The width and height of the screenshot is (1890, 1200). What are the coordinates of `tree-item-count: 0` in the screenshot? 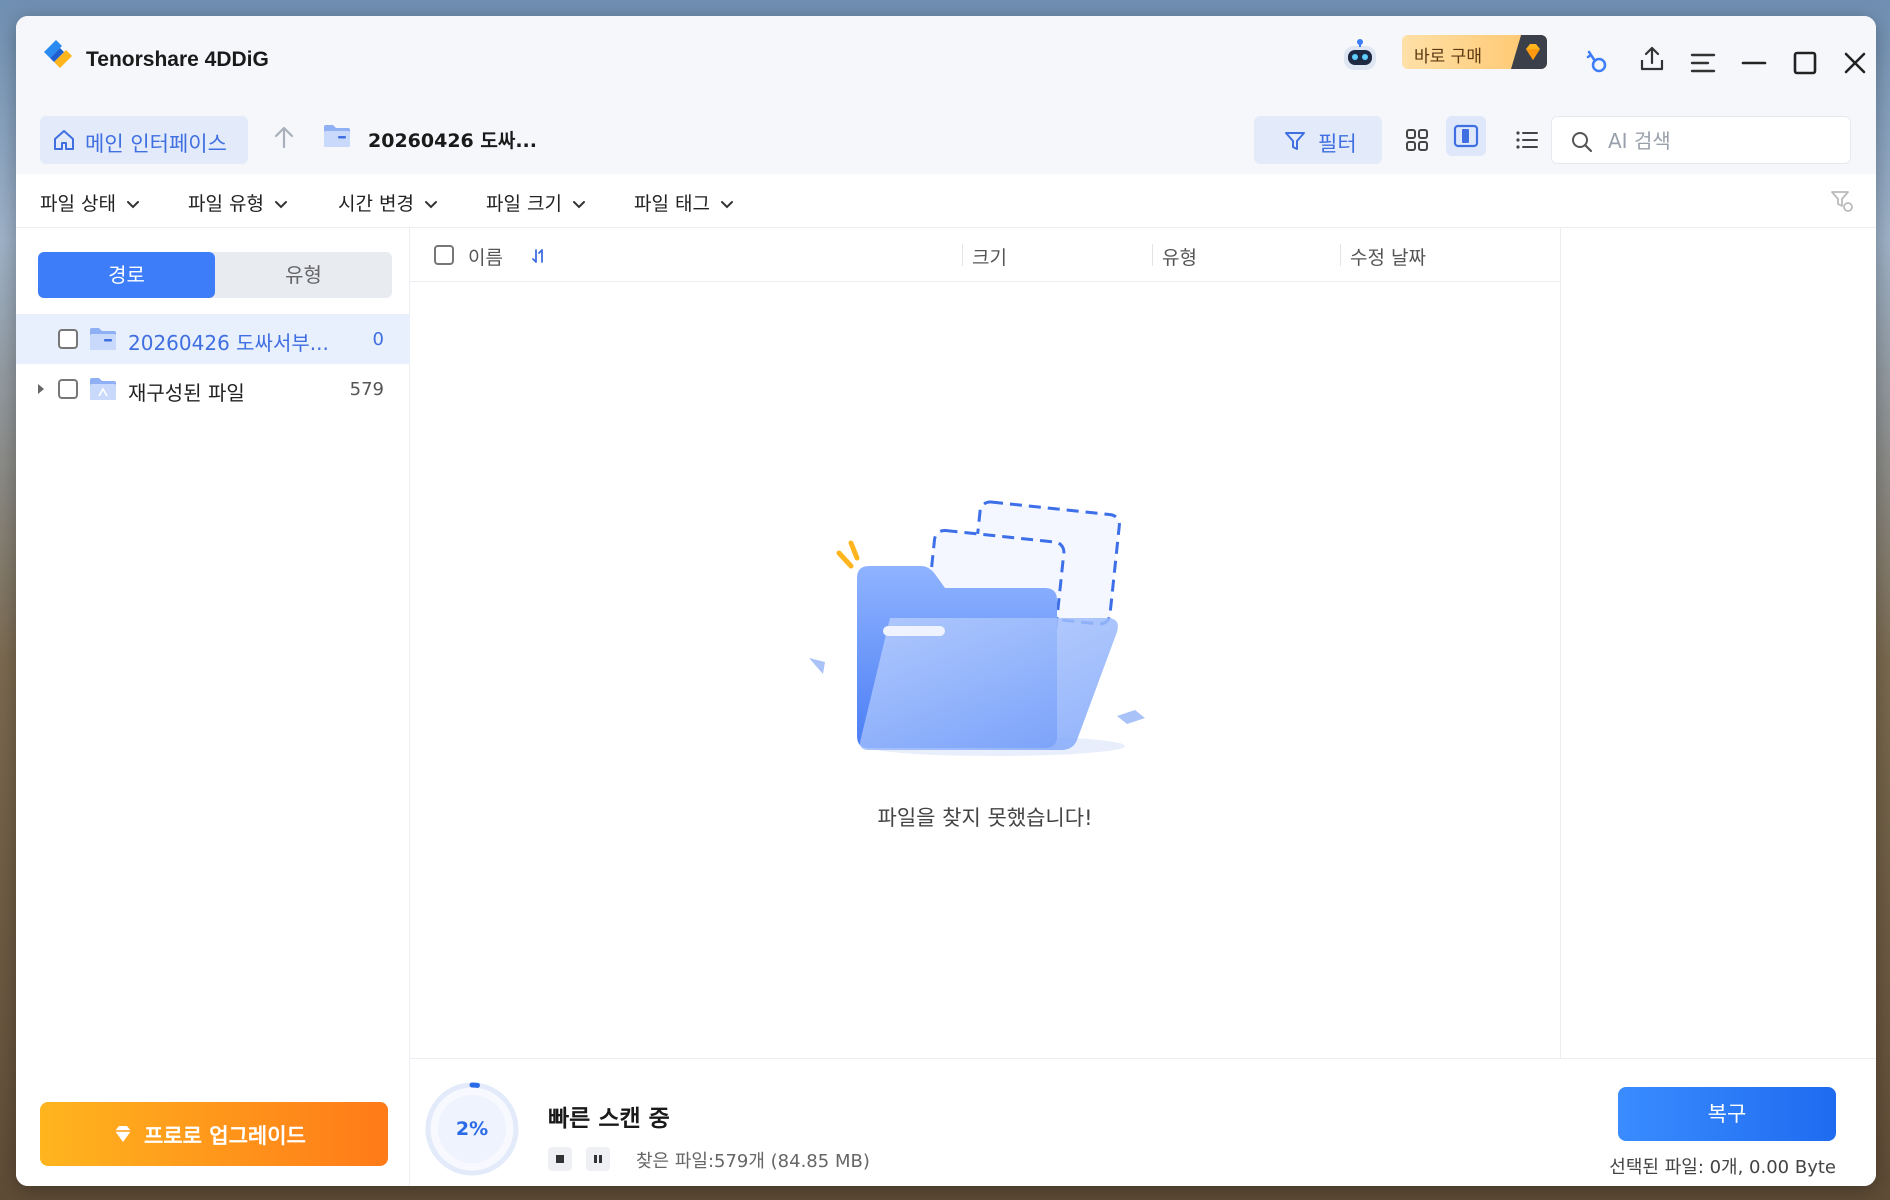 It's located at (378, 339).